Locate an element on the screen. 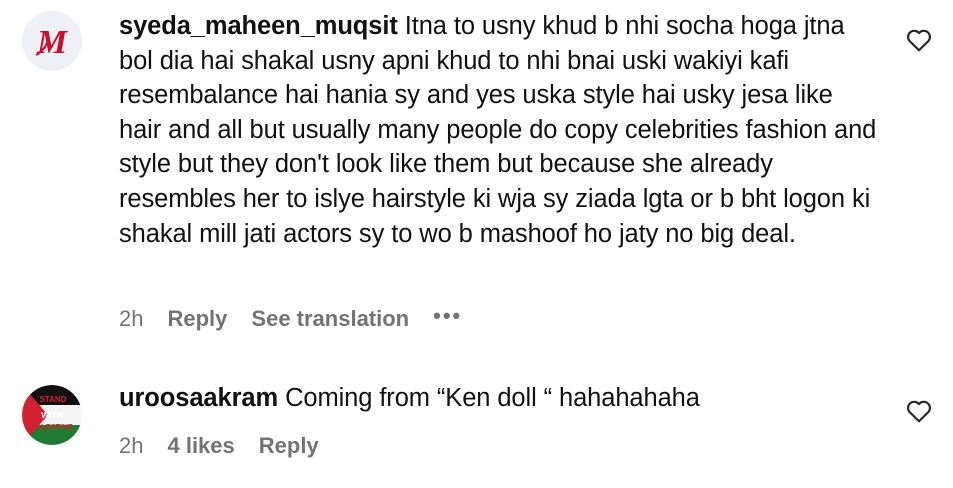 The image size is (953, 488). logo-m-icon: M is located at coordinates (52, 41).